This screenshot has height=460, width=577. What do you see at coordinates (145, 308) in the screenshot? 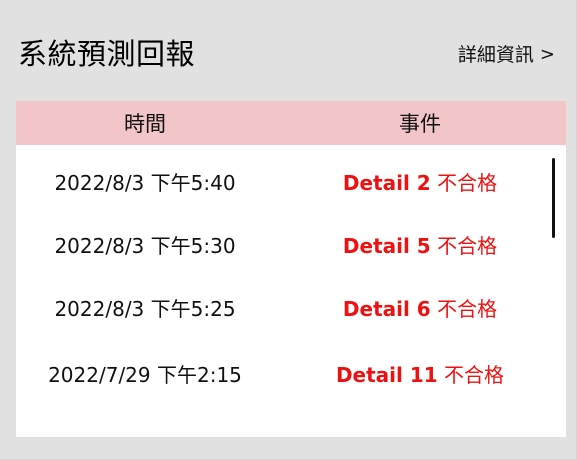
I see `row-time: 2022/8/3 下午5:25` at bounding box center [145, 308].